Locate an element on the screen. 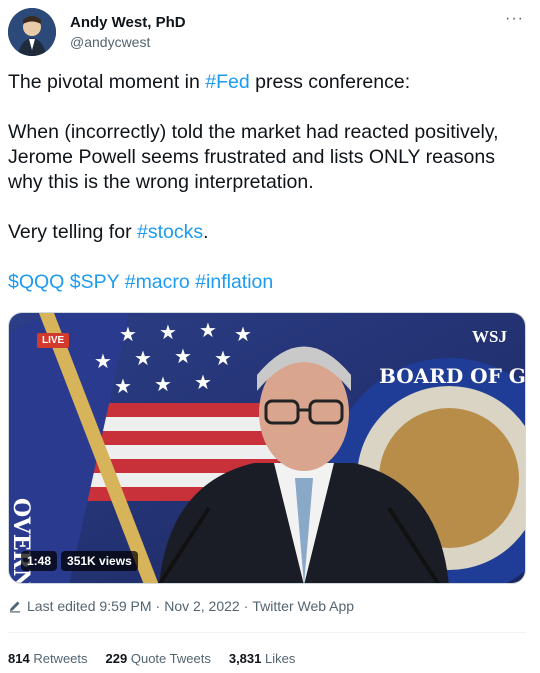 Image resolution: width=540 pixels, height=673 pixels. divider is located at coordinates (267, 632).